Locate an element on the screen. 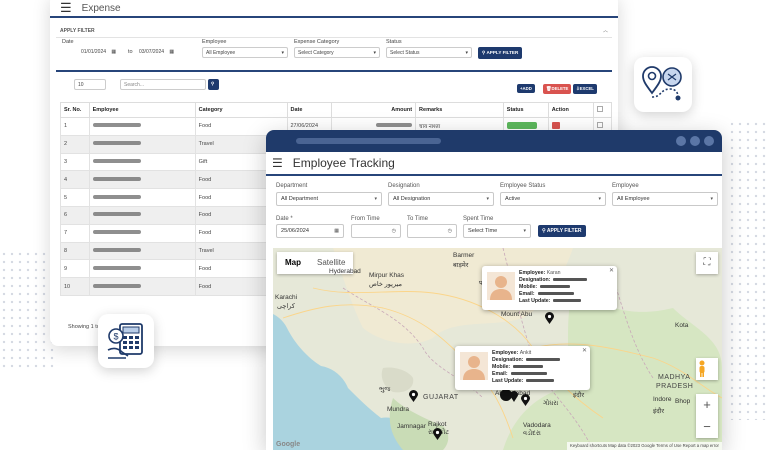 The width and height of the screenshot is (770, 450). apply-filter-label: APPLY FILTER is located at coordinates (502, 52).